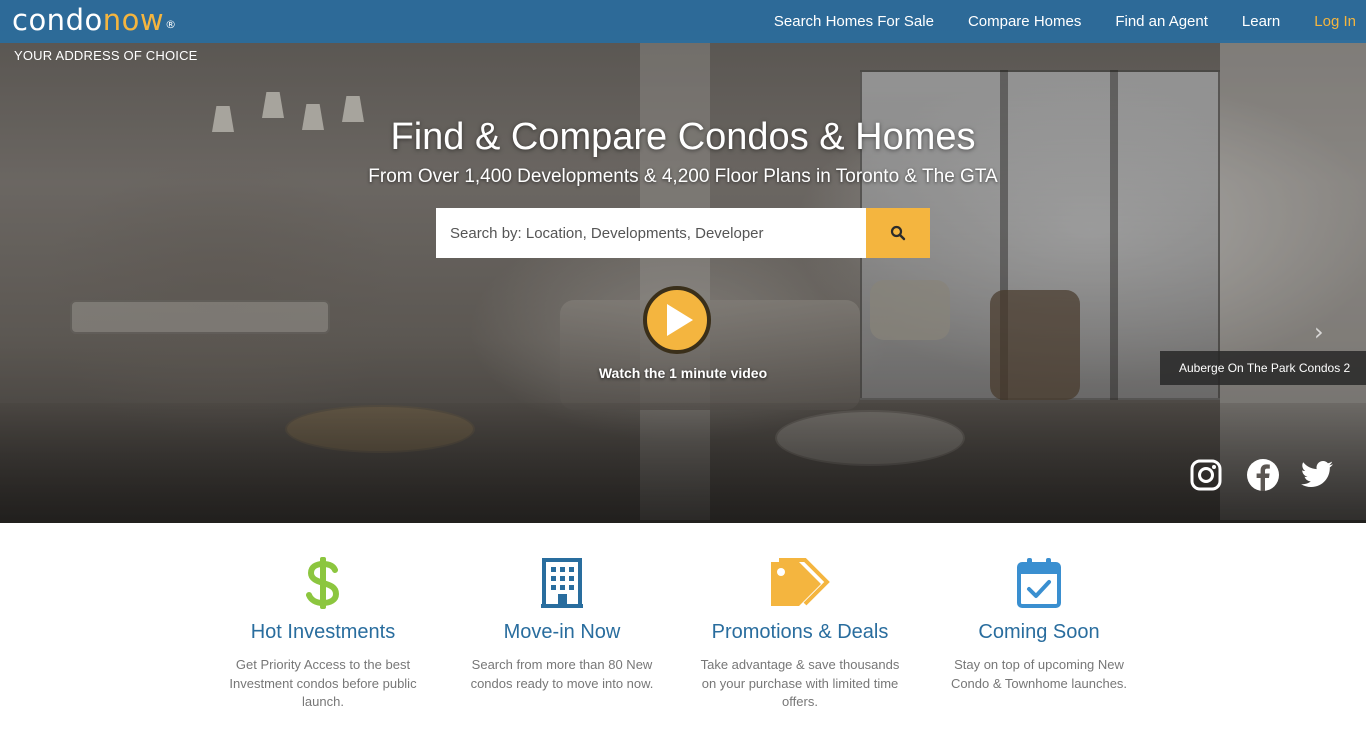 This screenshot has height=747, width=1366. I want to click on play-icon, so click(680, 320).